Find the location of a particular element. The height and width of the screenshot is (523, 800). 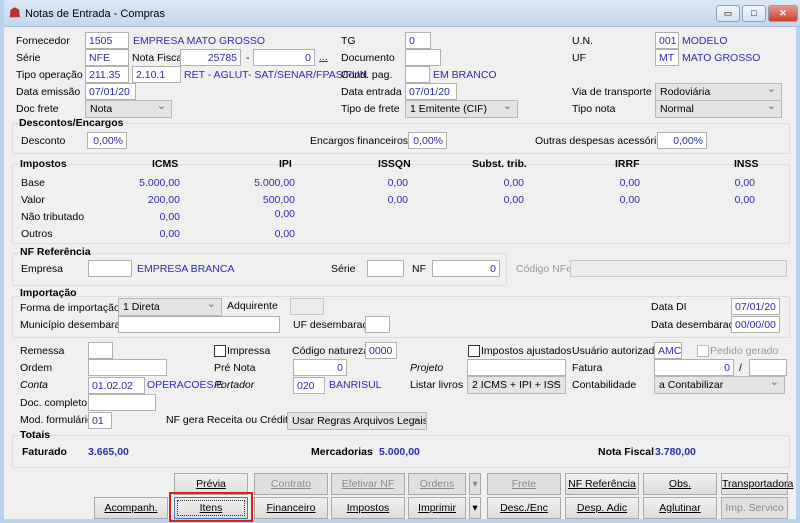

nota-fiscal-suffix-input: 0 is located at coordinates (284, 57).